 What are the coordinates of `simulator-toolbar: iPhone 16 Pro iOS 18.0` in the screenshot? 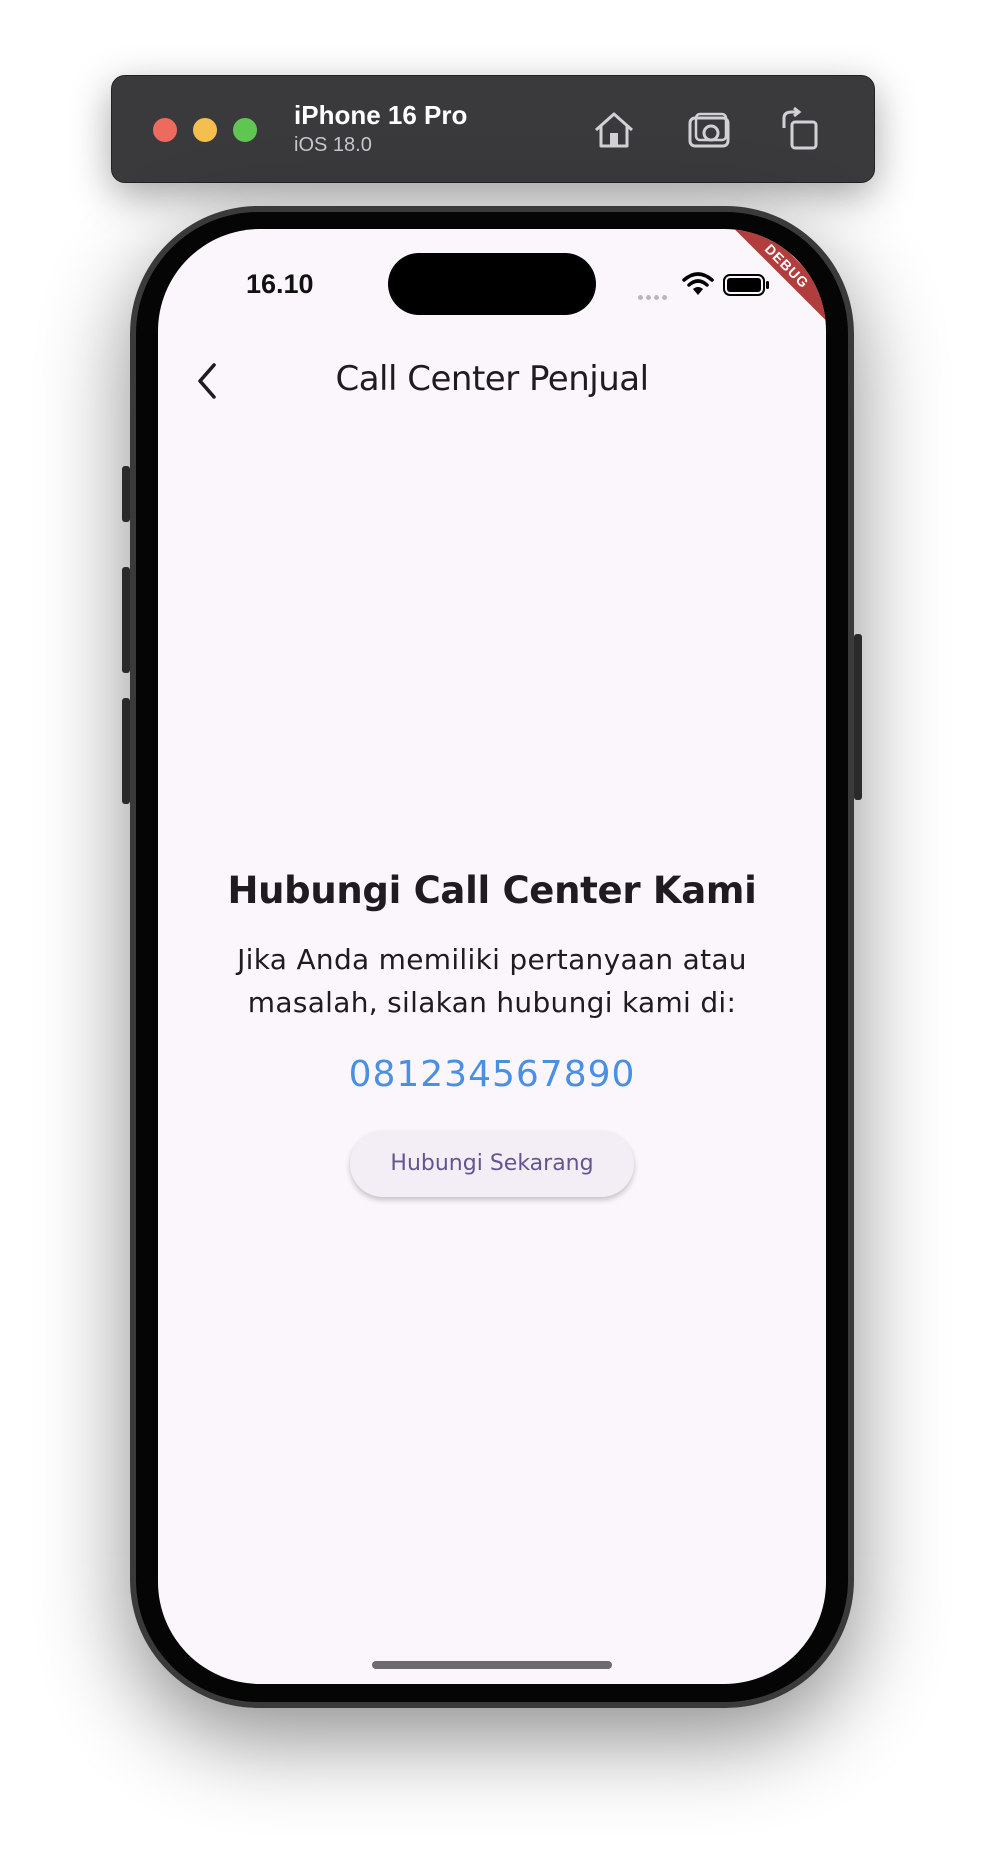 It's located at (493, 129).